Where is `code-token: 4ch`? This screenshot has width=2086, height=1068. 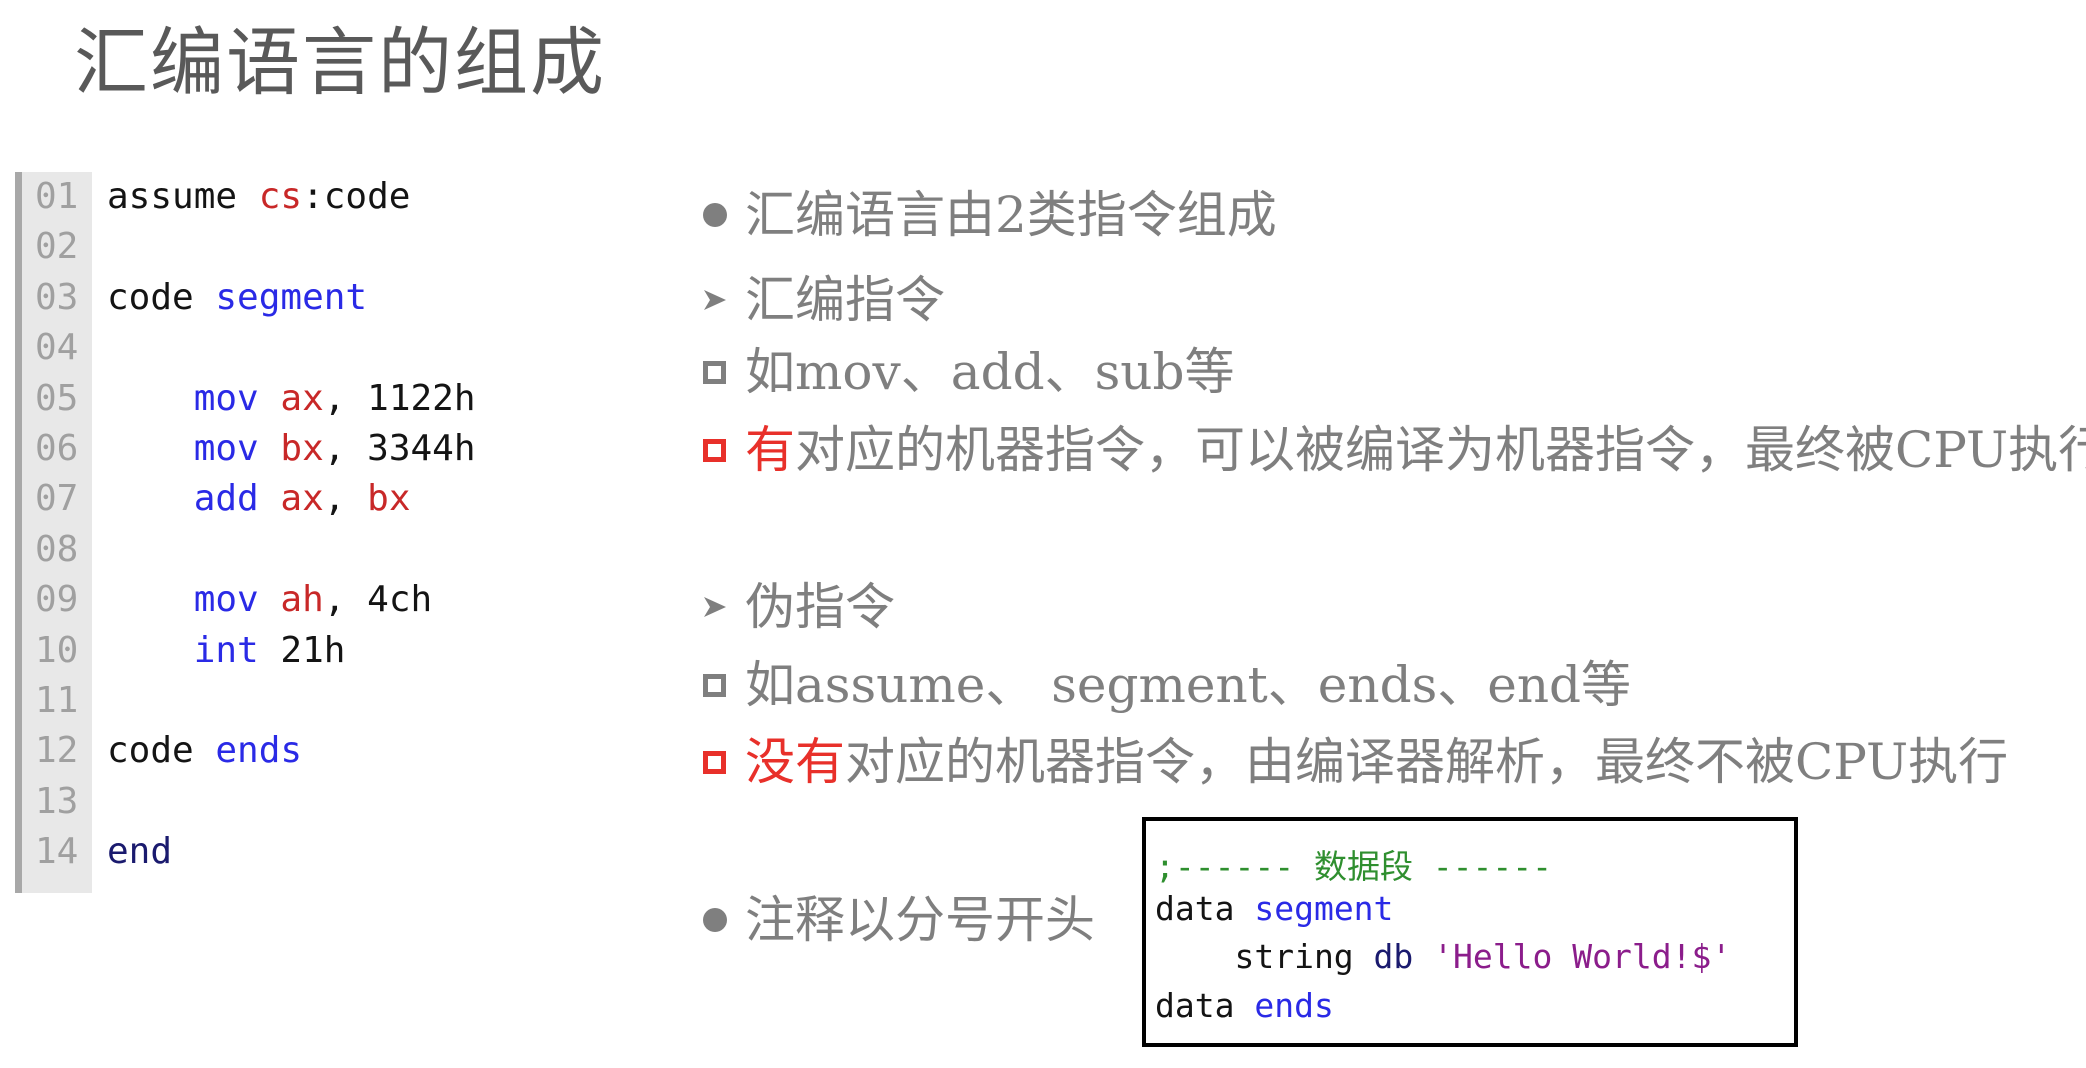 code-token: 4ch is located at coordinates (400, 600).